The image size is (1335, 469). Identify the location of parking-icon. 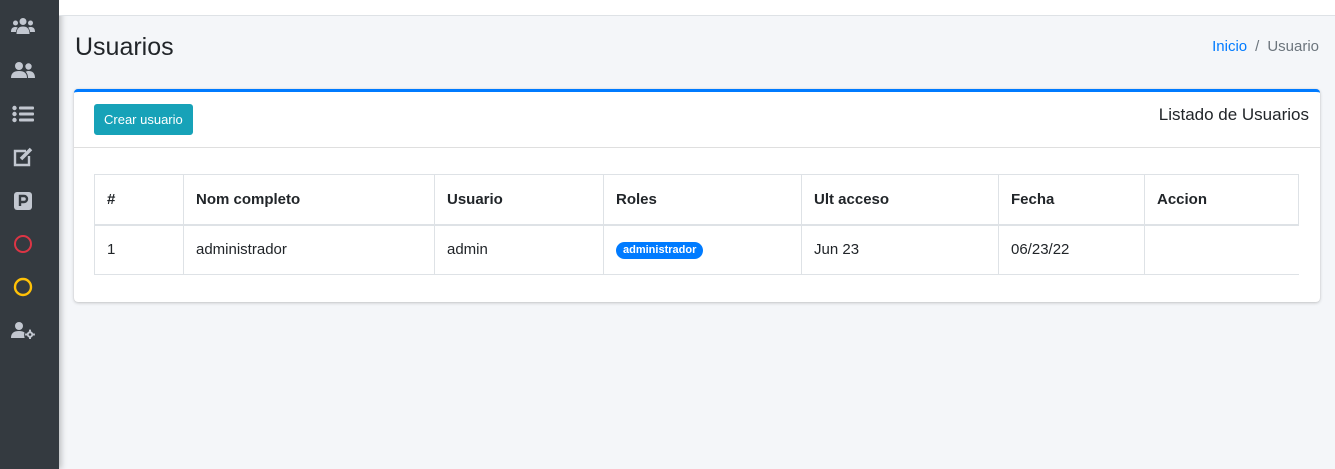
(22, 201).